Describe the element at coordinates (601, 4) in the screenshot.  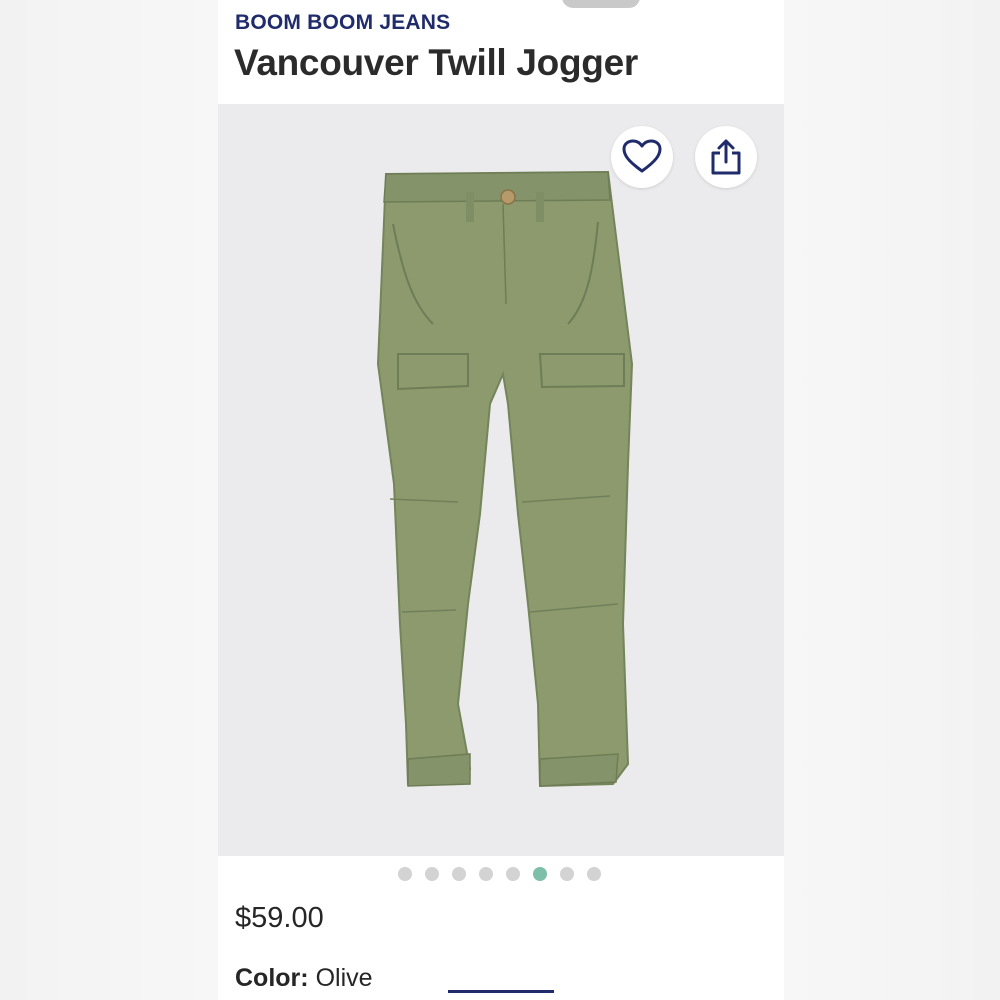
I see `status-pill` at that location.